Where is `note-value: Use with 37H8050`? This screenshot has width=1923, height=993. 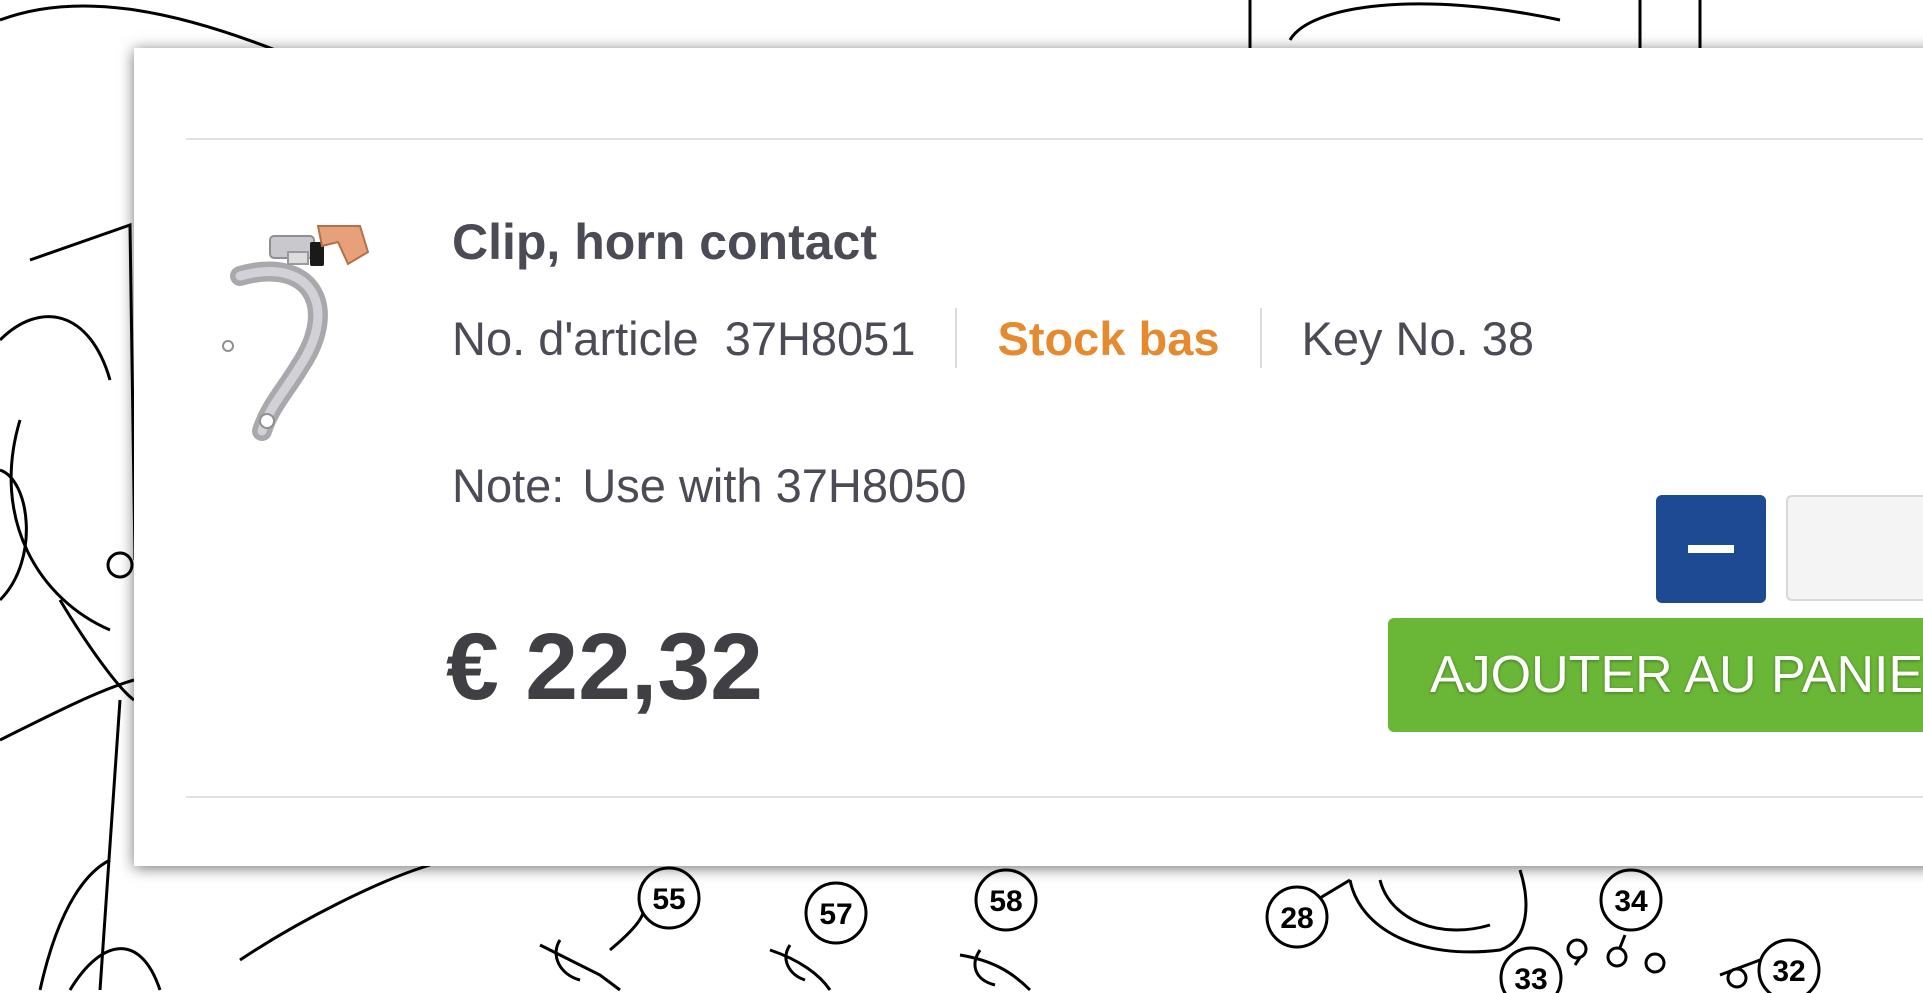 note-value: Use with 37H8050 is located at coordinates (774, 485).